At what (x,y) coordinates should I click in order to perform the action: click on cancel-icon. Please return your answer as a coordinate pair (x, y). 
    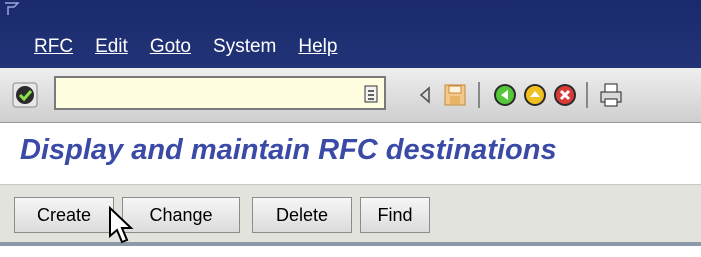
    Looking at the image, I should click on (565, 95).